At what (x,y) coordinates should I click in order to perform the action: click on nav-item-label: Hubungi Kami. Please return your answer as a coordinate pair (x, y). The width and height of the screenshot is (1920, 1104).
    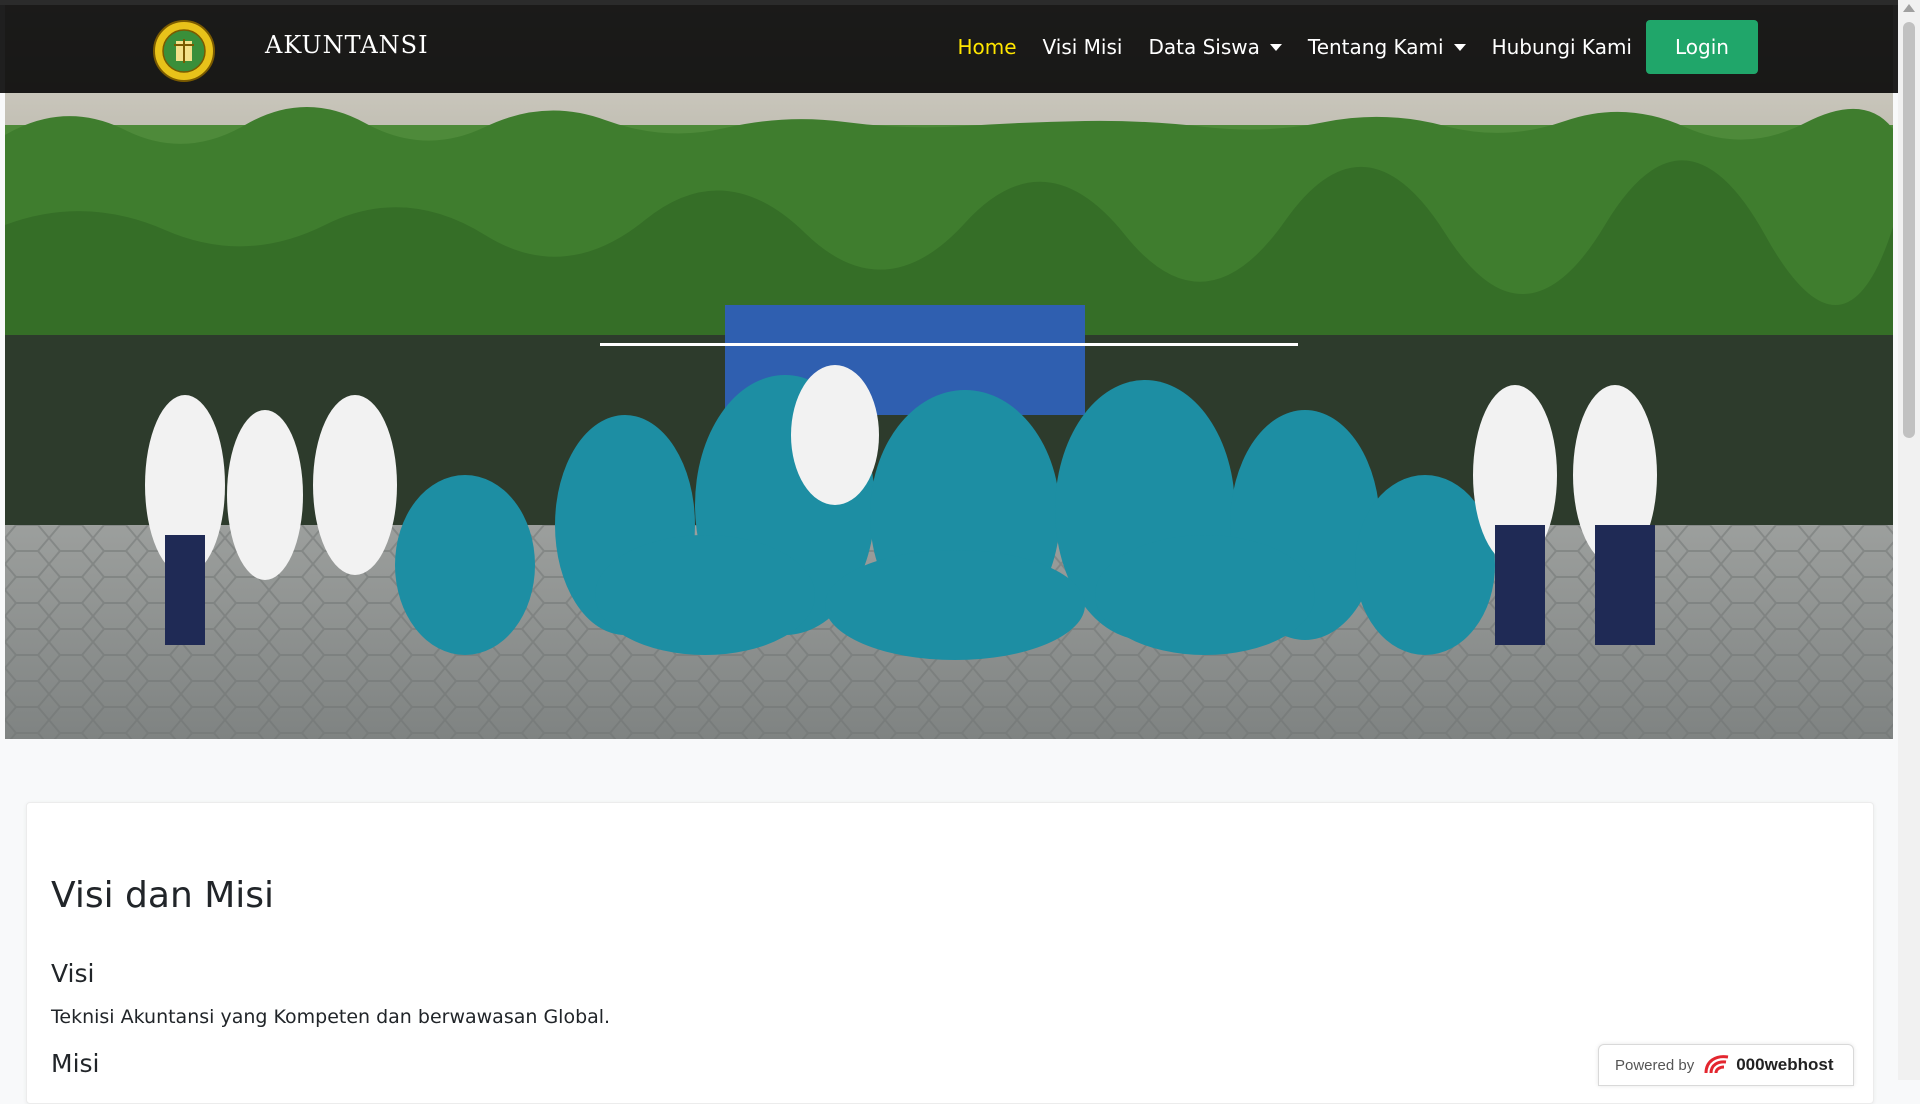
    Looking at the image, I should click on (1561, 47).